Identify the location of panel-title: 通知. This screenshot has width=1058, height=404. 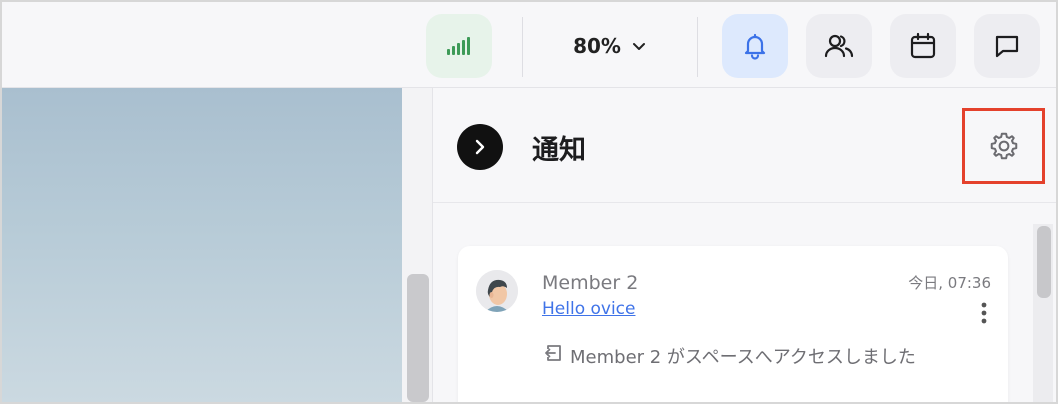
(559, 150).